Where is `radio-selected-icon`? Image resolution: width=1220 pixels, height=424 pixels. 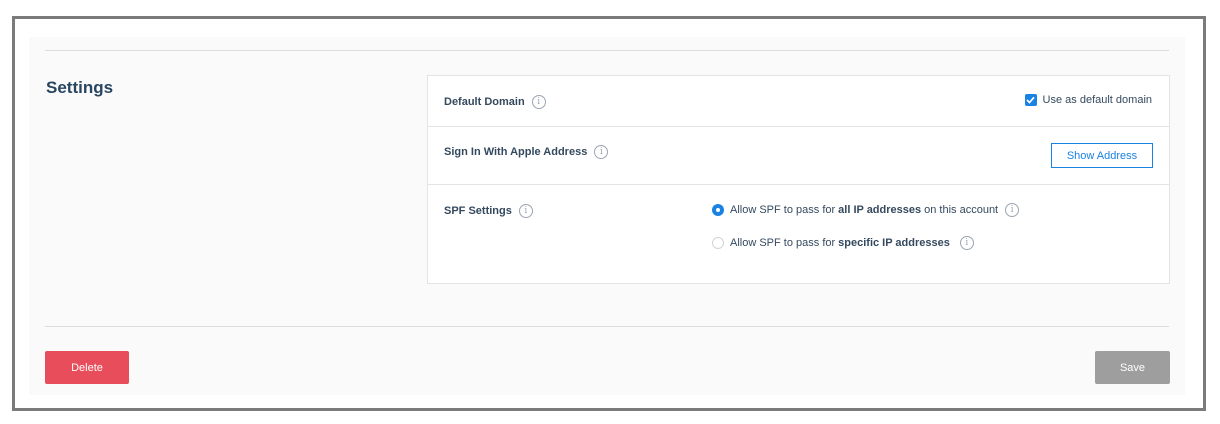 radio-selected-icon is located at coordinates (718, 210).